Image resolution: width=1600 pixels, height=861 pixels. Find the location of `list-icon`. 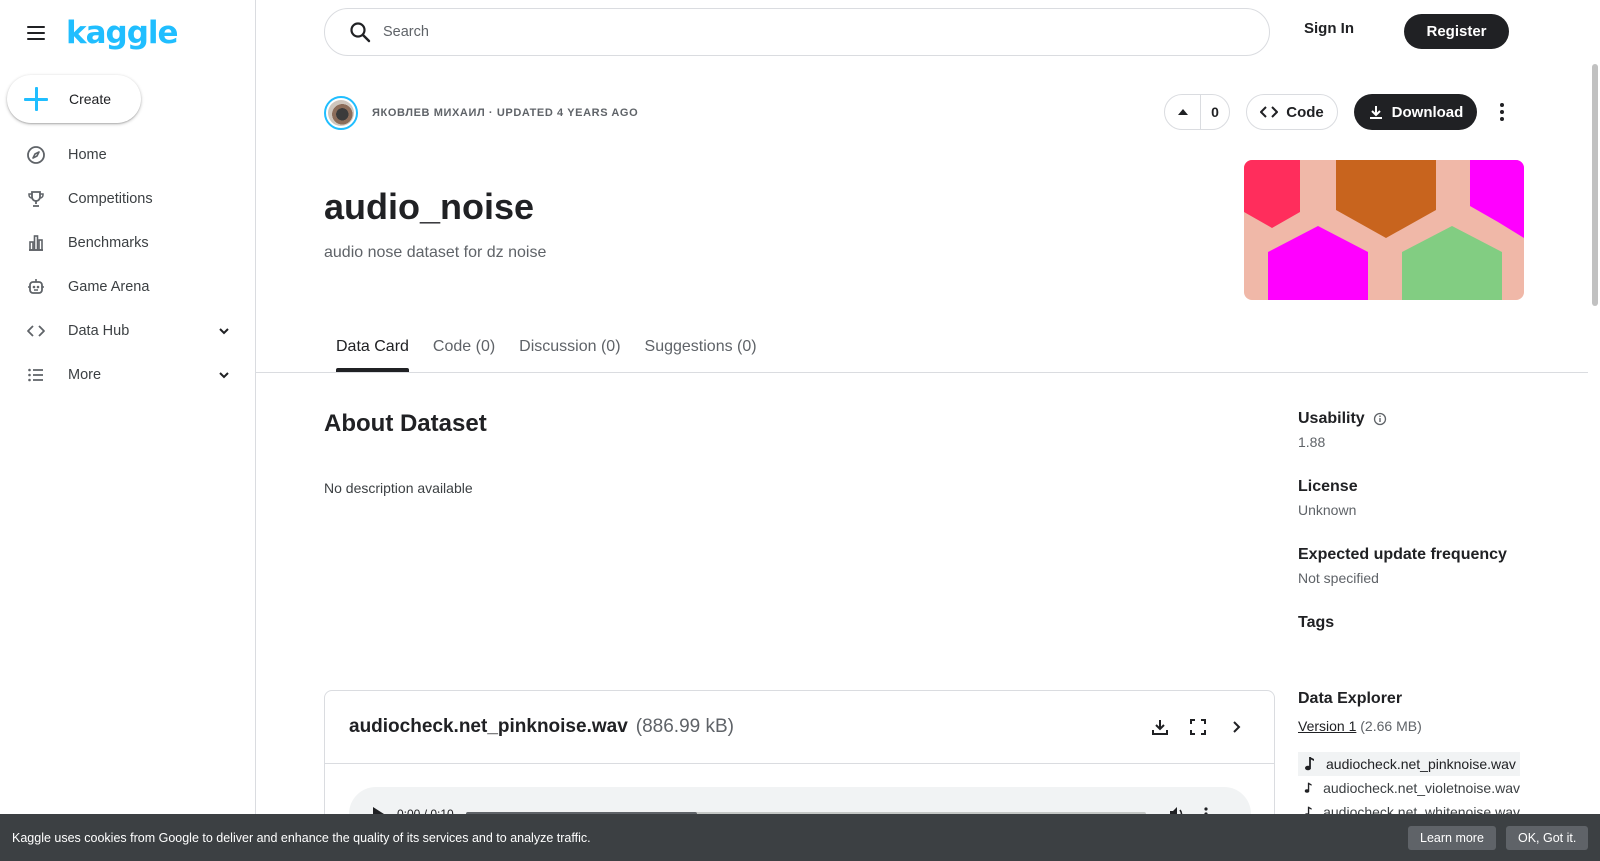

list-icon is located at coordinates (36, 375).